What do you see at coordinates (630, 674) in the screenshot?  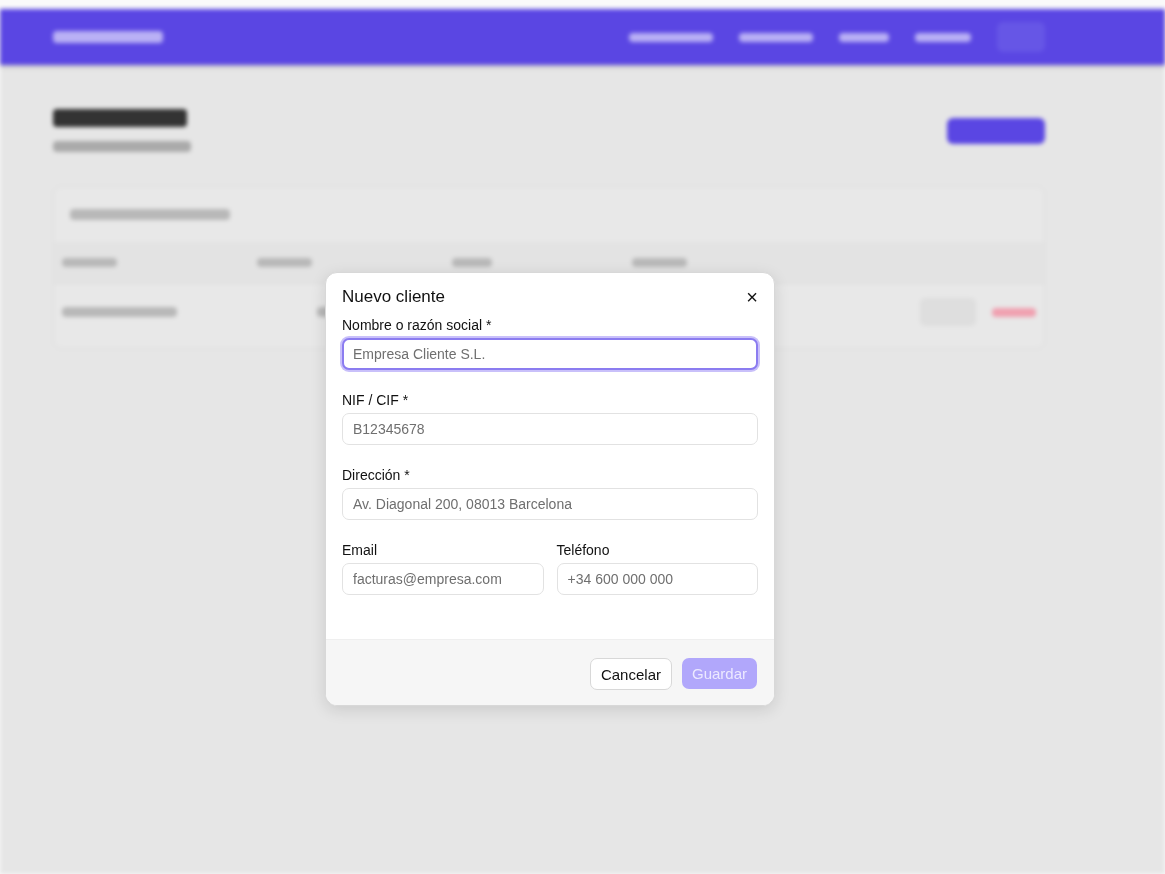 I see `cancel-button: Cancelar` at bounding box center [630, 674].